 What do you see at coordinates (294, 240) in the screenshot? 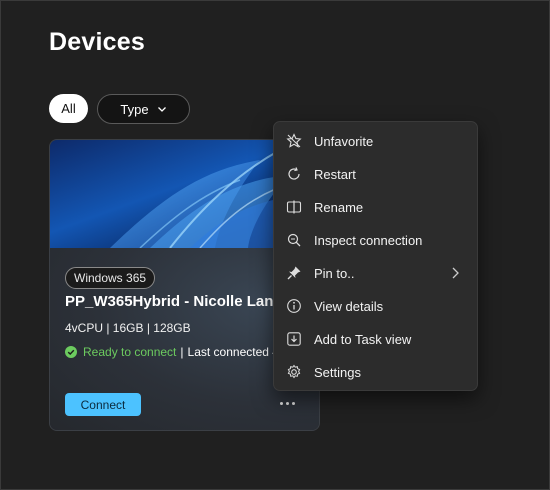
I see `inspect-icon` at bounding box center [294, 240].